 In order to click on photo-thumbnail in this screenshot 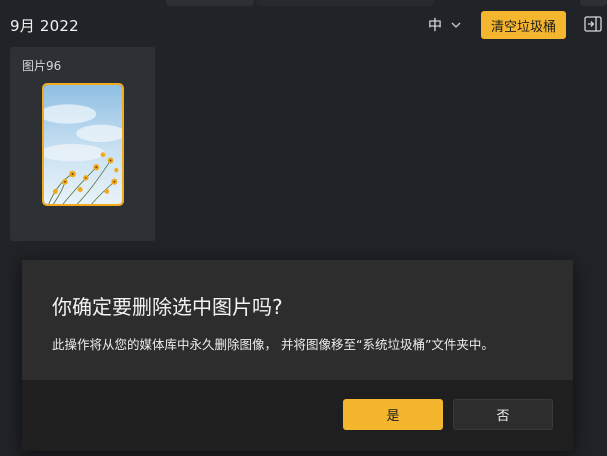, I will do `click(83, 144)`.